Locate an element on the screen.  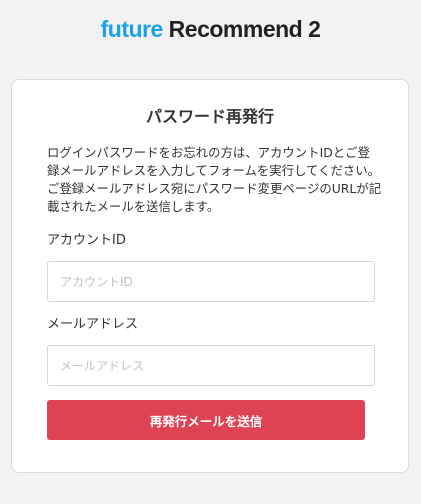
email-input is located at coordinates (211, 365).